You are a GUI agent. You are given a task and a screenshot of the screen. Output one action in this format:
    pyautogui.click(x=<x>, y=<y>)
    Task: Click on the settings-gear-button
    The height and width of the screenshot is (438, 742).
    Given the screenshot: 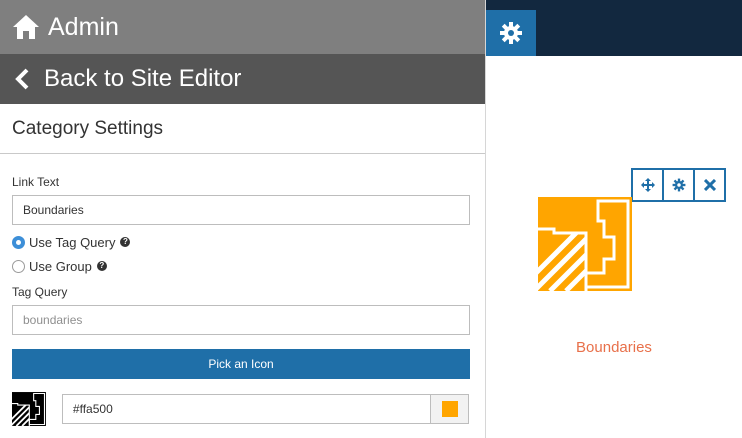 What is the action you would take?
    pyautogui.click(x=511, y=33)
    